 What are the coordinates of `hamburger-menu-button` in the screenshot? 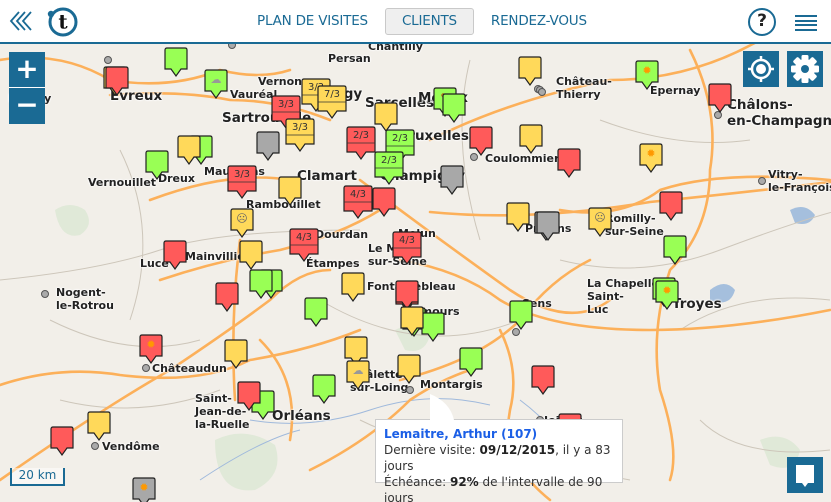 It's located at (806, 23).